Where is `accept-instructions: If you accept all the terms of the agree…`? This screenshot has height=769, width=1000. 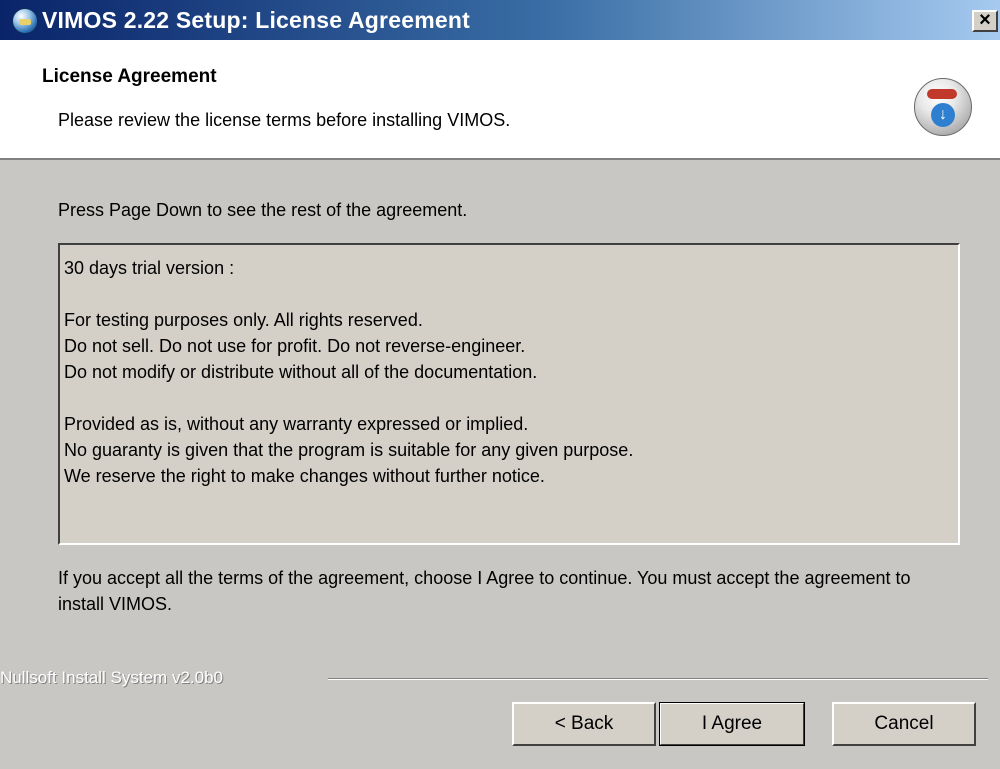
accept-instructions: If you accept all the terms of the agree… is located at coordinates (484, 591).